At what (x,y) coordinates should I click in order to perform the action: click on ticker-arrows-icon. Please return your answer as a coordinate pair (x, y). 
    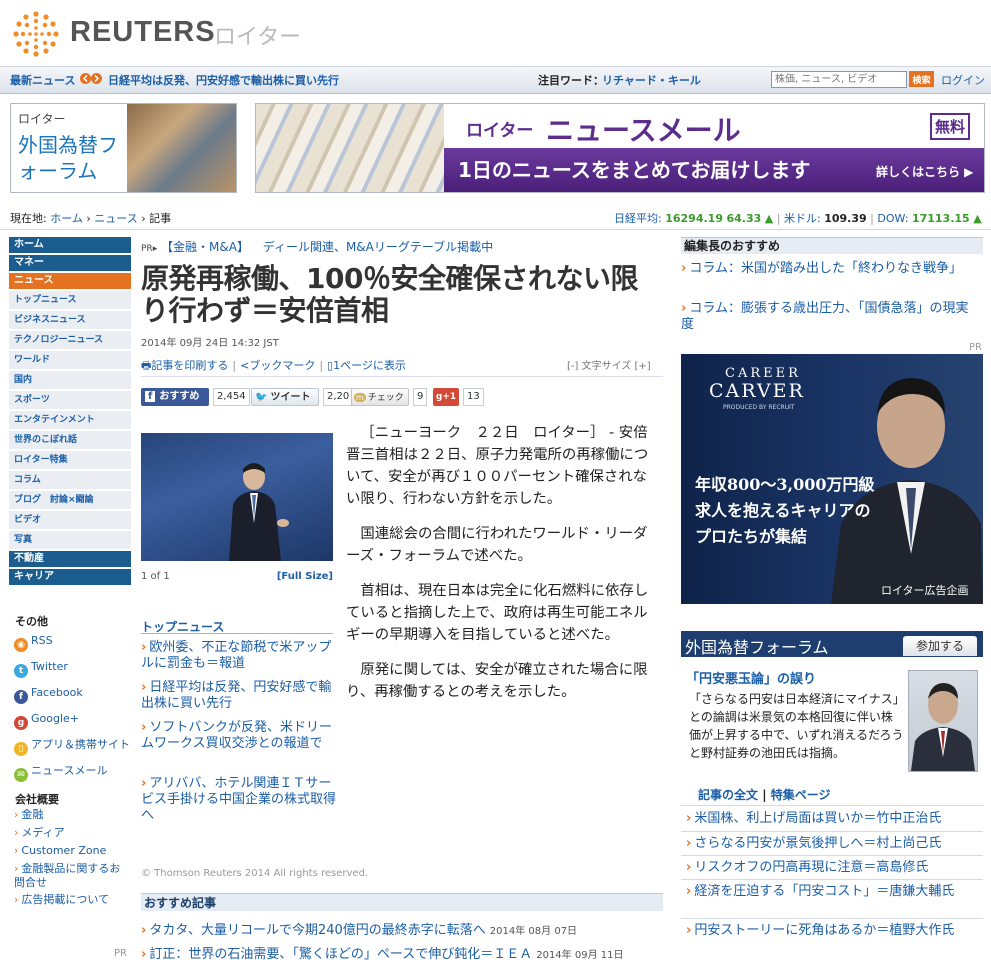
    Looking at the image, I should click on (91, 78).